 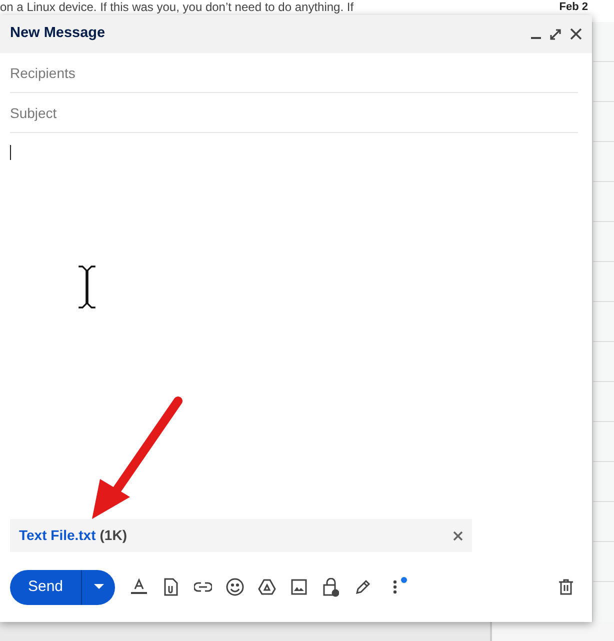 I want to click on smiley-icon, so click(x=235, y=587).